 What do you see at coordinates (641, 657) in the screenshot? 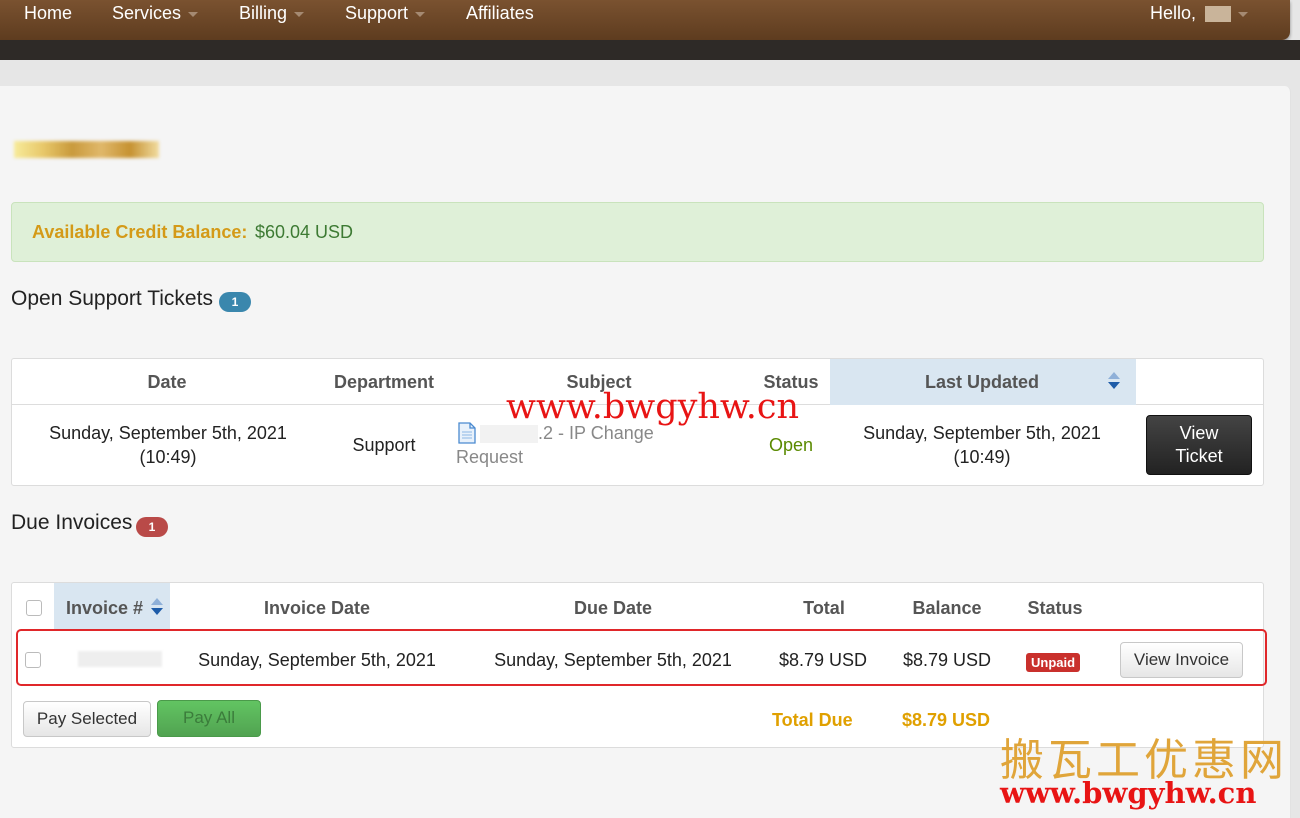
I see `highlight-box` at bounding box center [641, 657].